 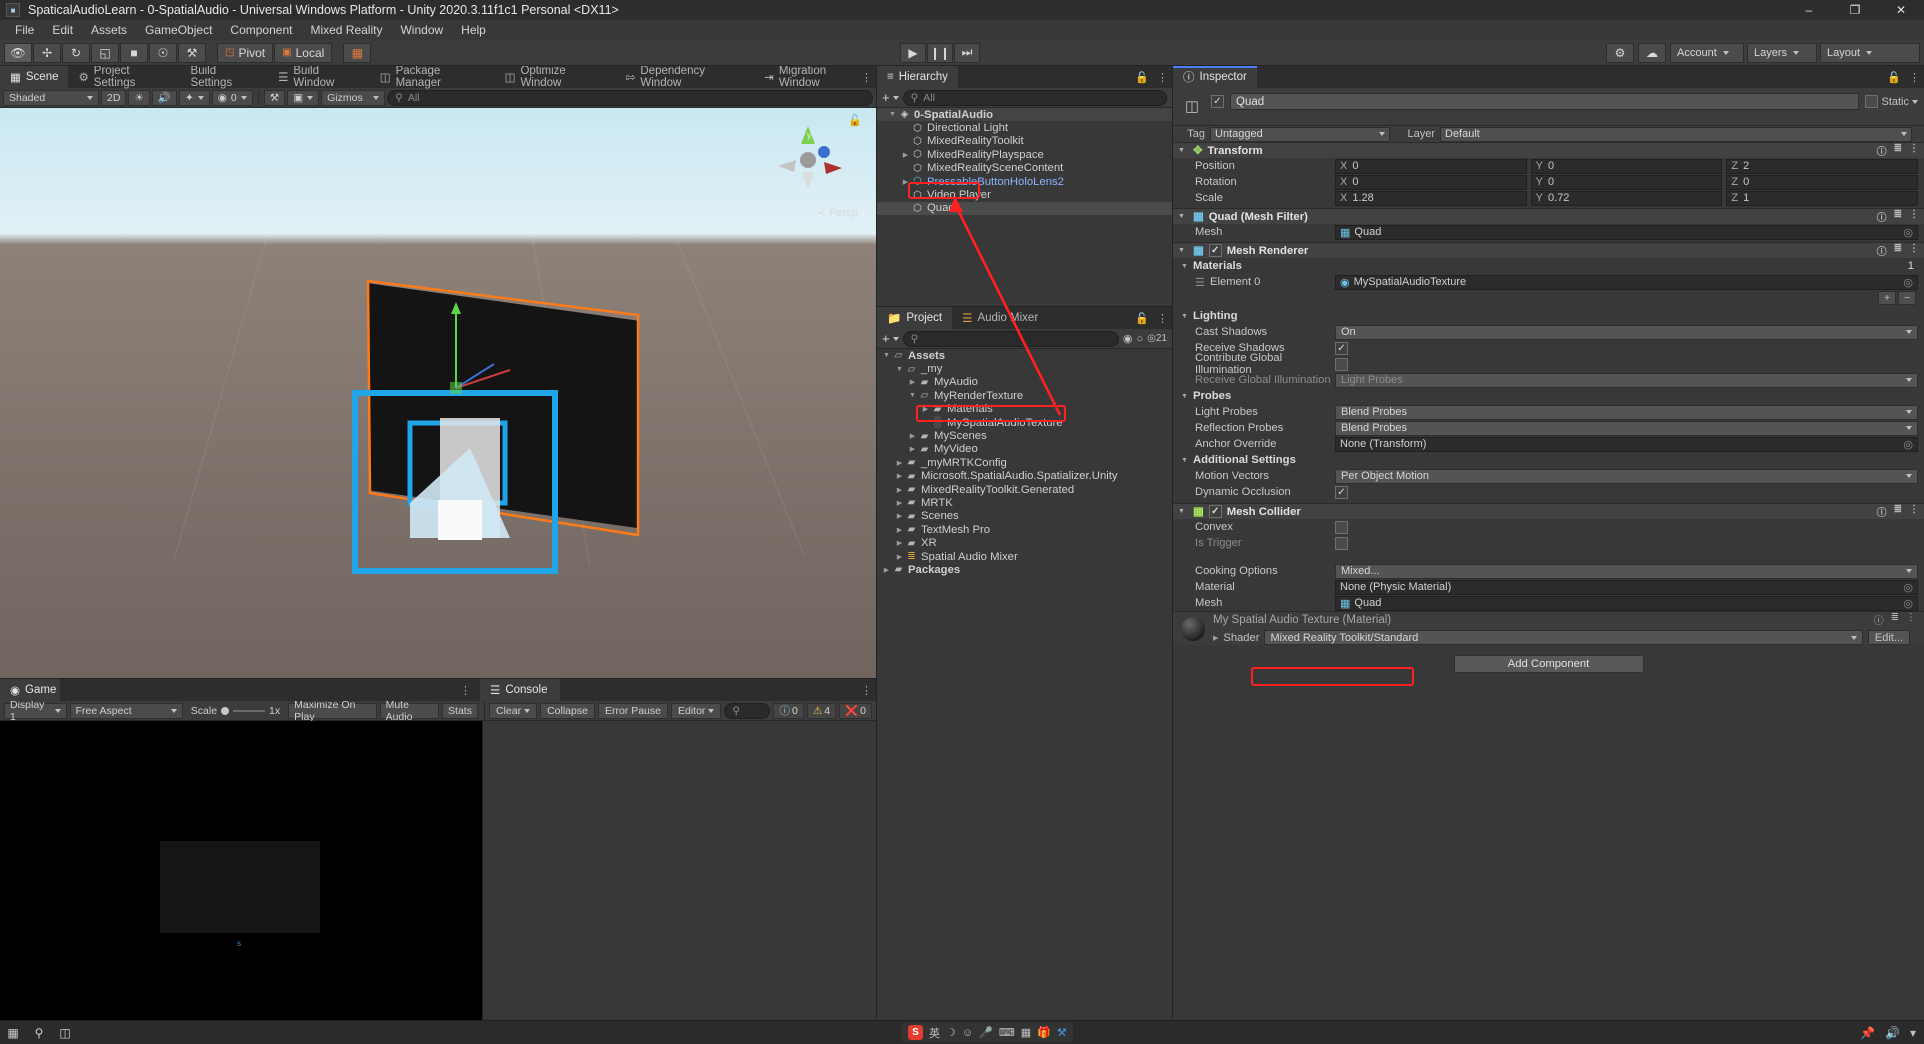 I want to click on console-error-pause-toggle: Error Pause, so click(x=632, y=710).